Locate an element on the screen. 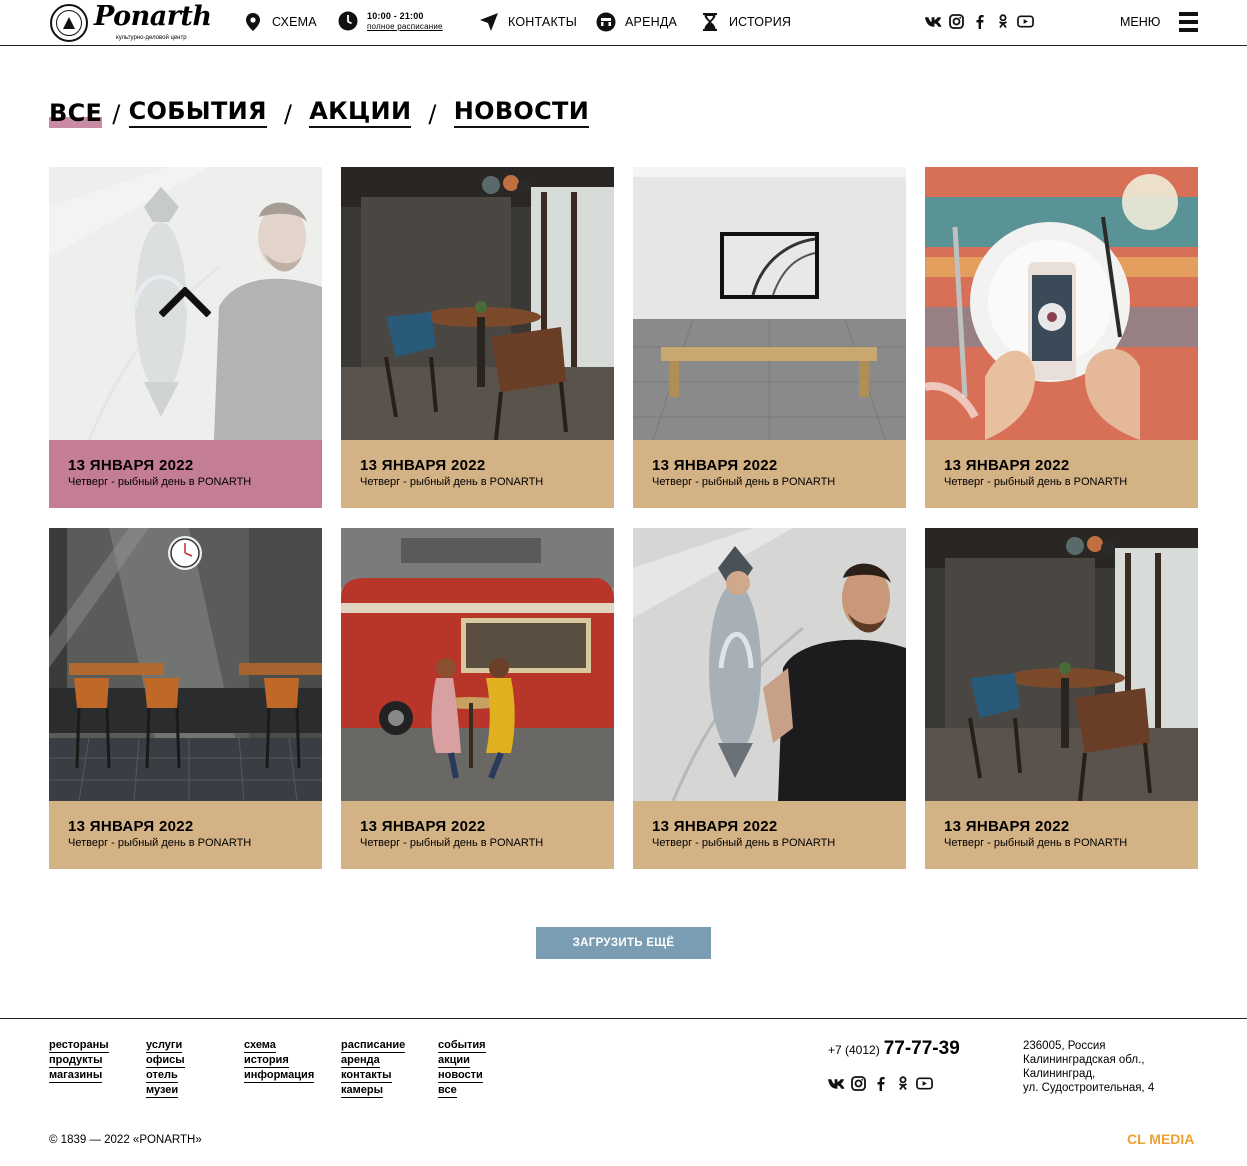  nav-hours: 10:00 - 21:00 полное расписание is located at coordinates (390, 21).